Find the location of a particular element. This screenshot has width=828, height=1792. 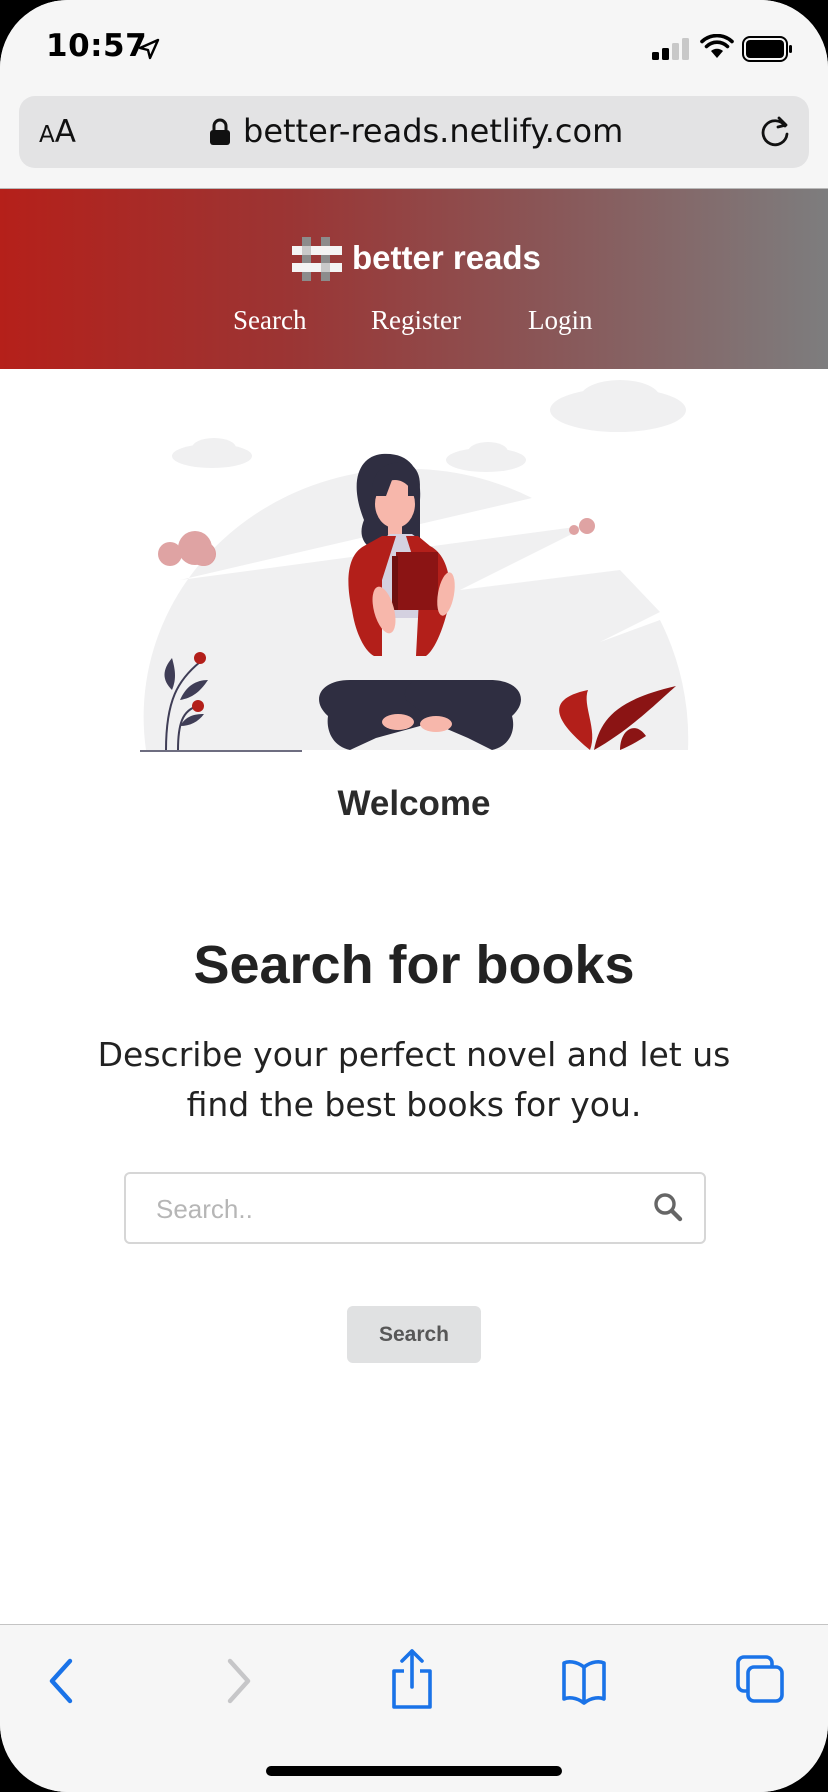

back-icon is located at coordinates (63, 1681).